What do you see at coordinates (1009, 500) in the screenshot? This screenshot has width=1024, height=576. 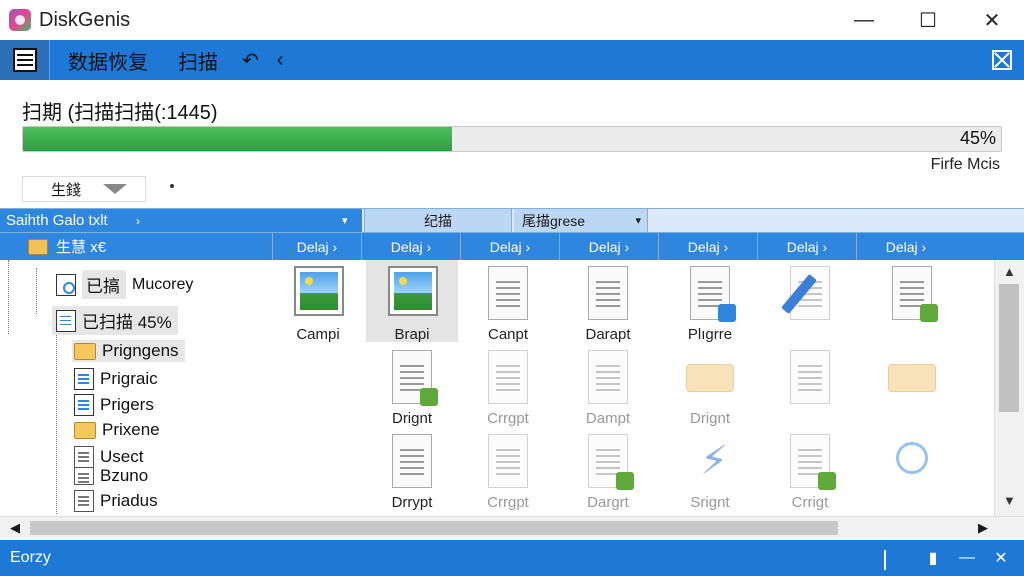 I see `scroll-down-icon: ▼` at bounding box center [1009, 500].